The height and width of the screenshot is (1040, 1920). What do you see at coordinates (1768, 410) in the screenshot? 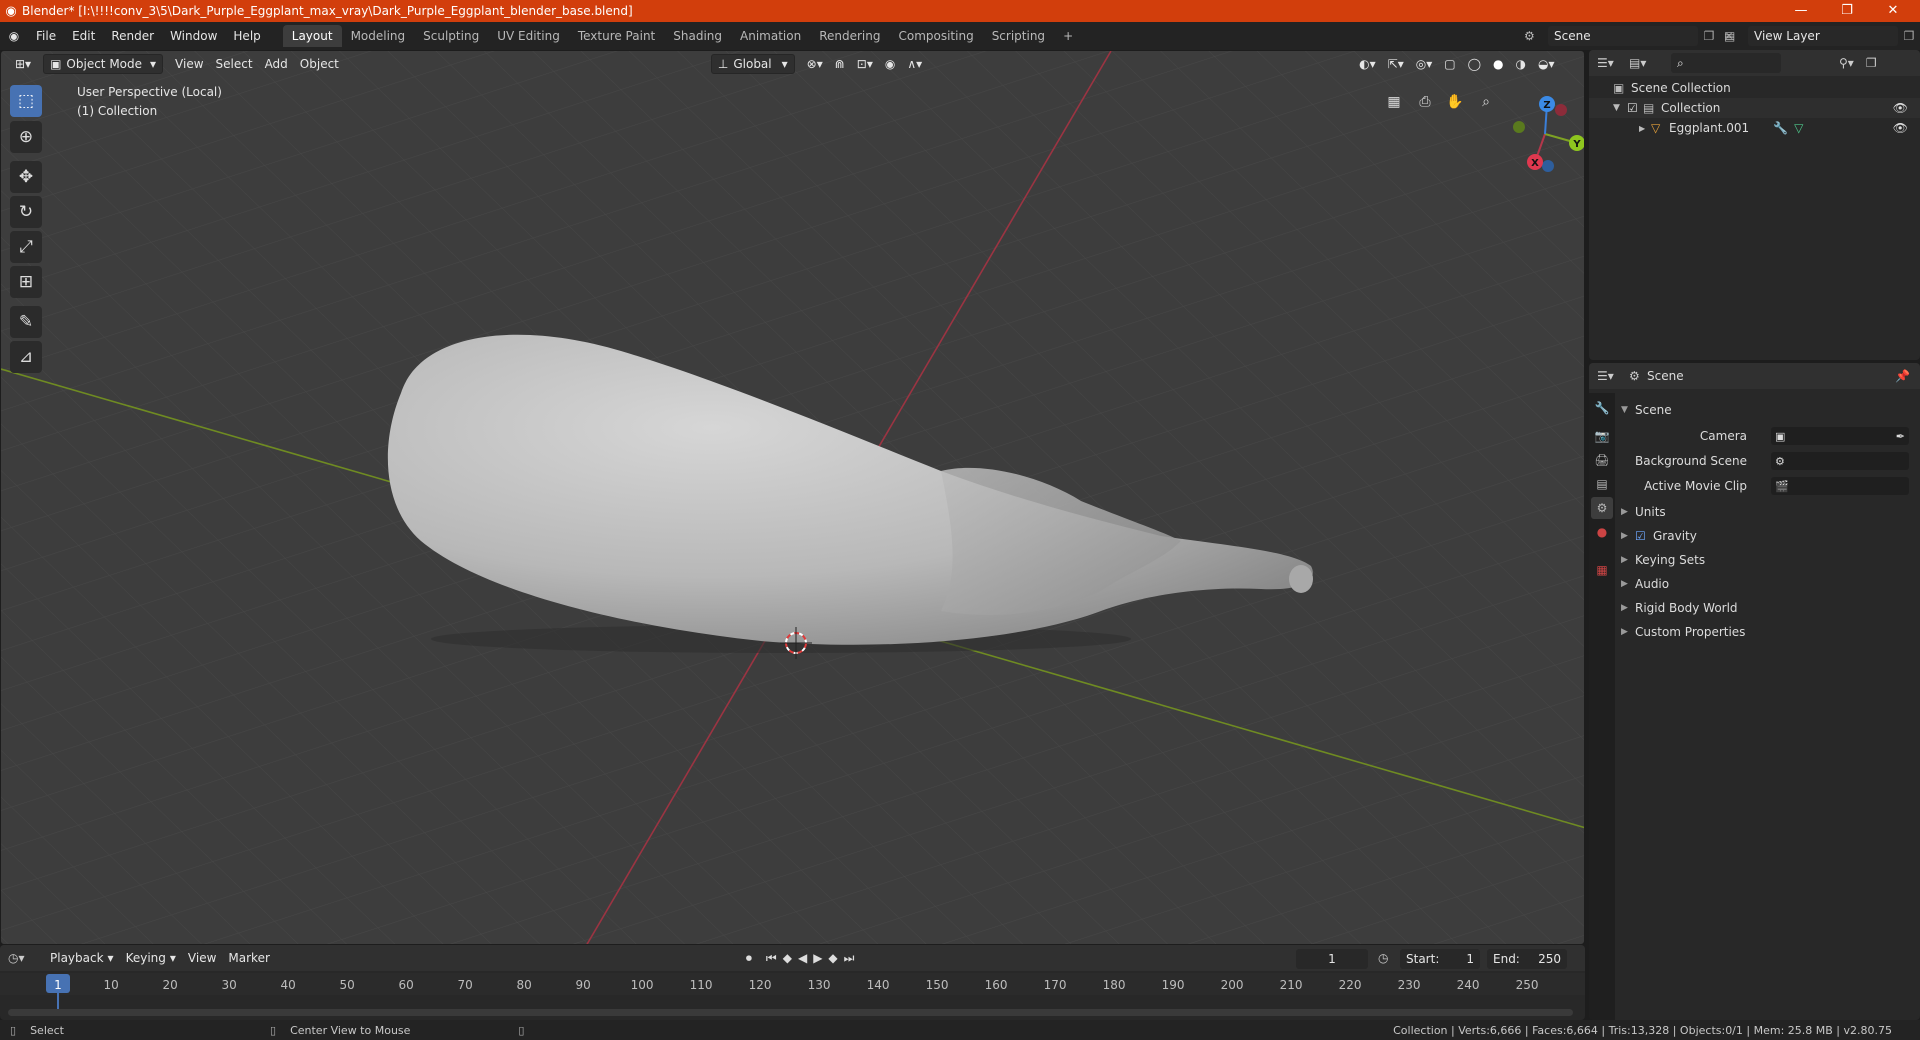
I see `scene-panel-header: ▼ Scene` at bounding box center [1768, 410].